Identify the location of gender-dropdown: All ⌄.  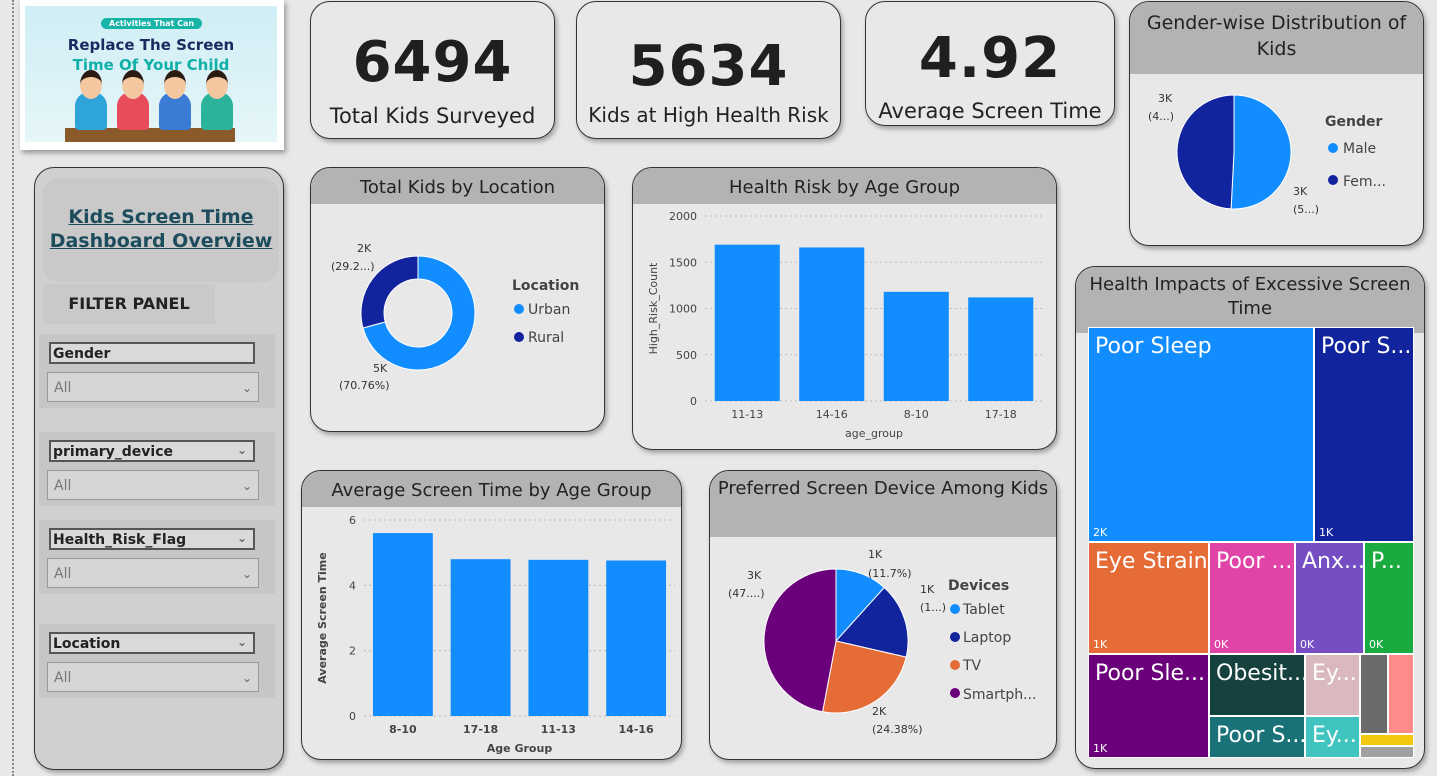
(153, 387).